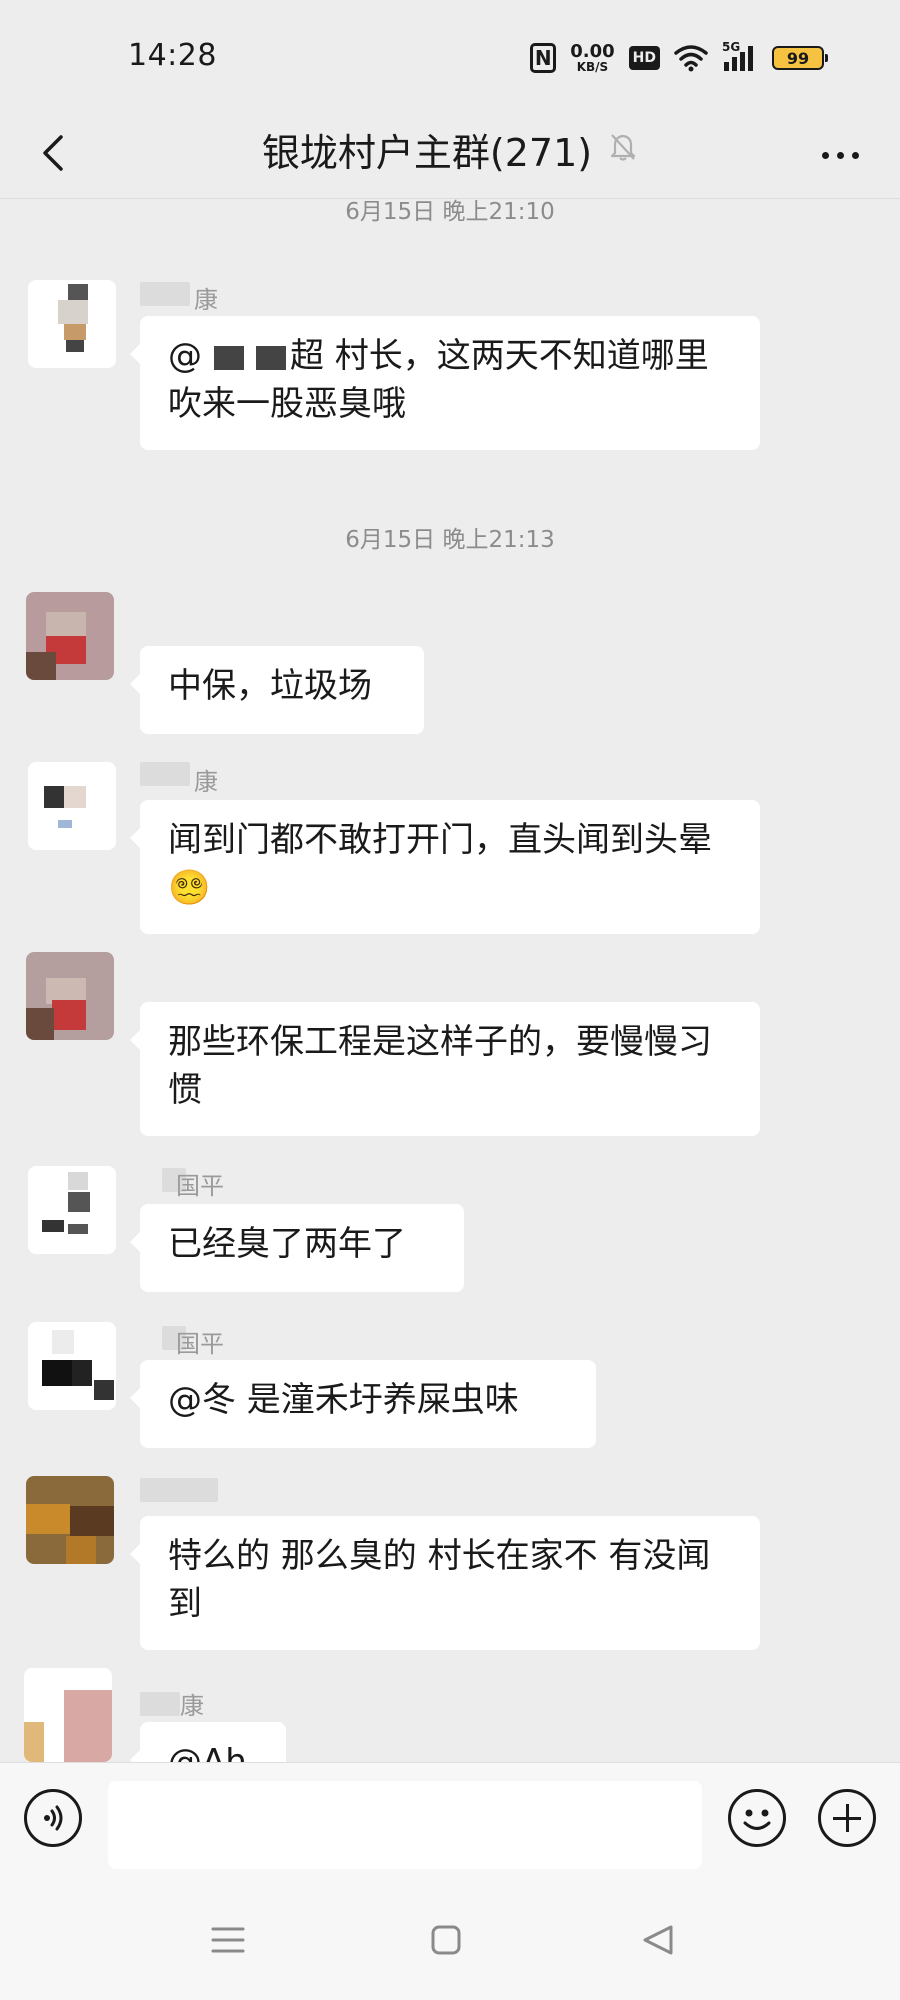  Describe the element at coordinates (731, 47) in the screenshot. I see `network-type: 5G` at that location.